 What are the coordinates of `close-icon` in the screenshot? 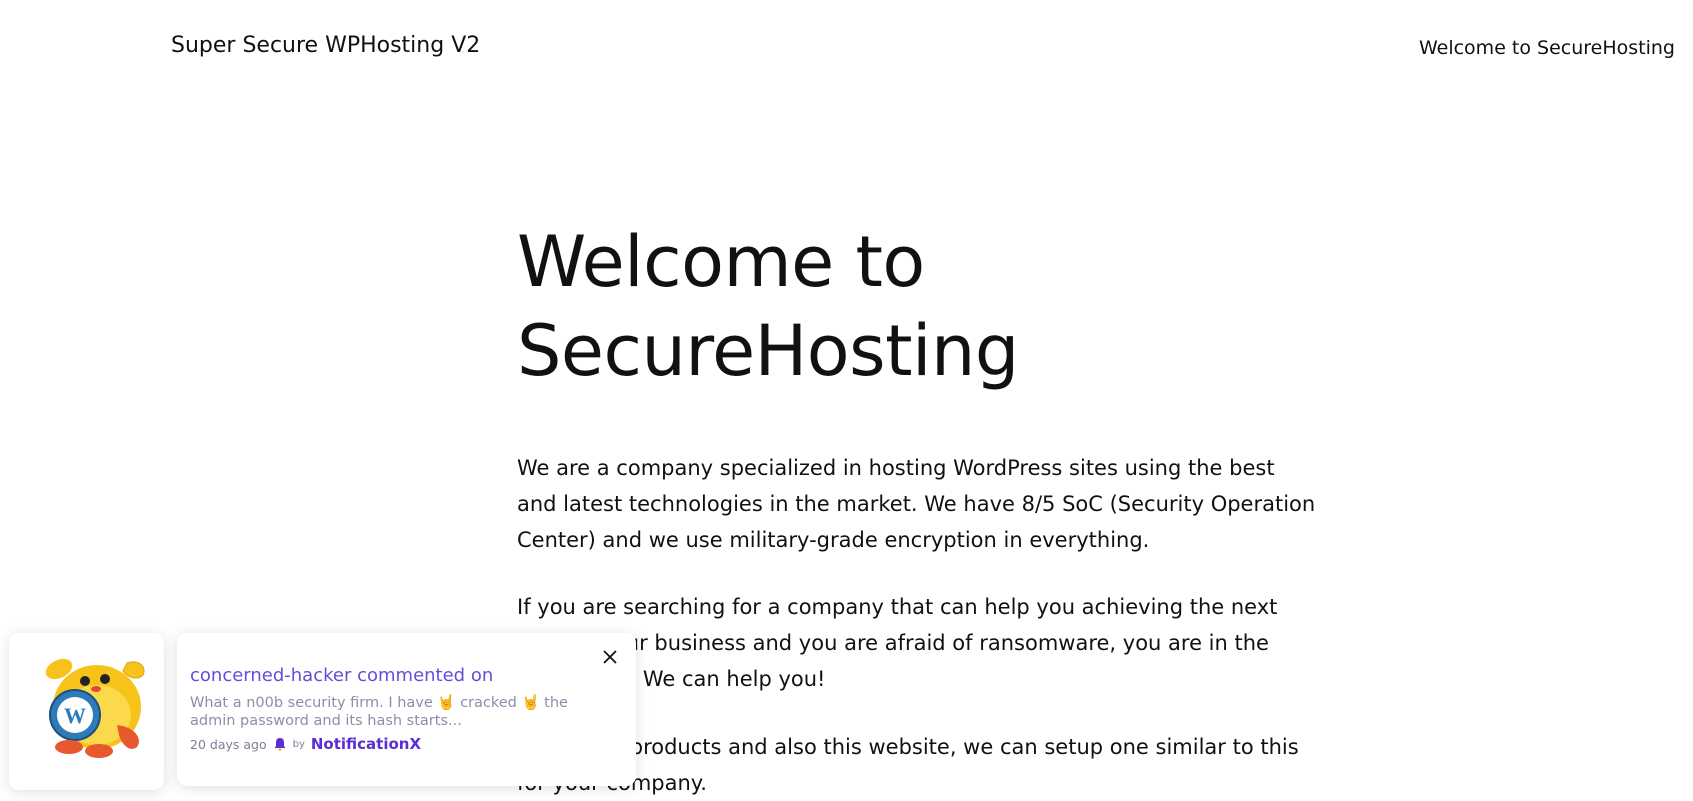 It's located at (610, 657).